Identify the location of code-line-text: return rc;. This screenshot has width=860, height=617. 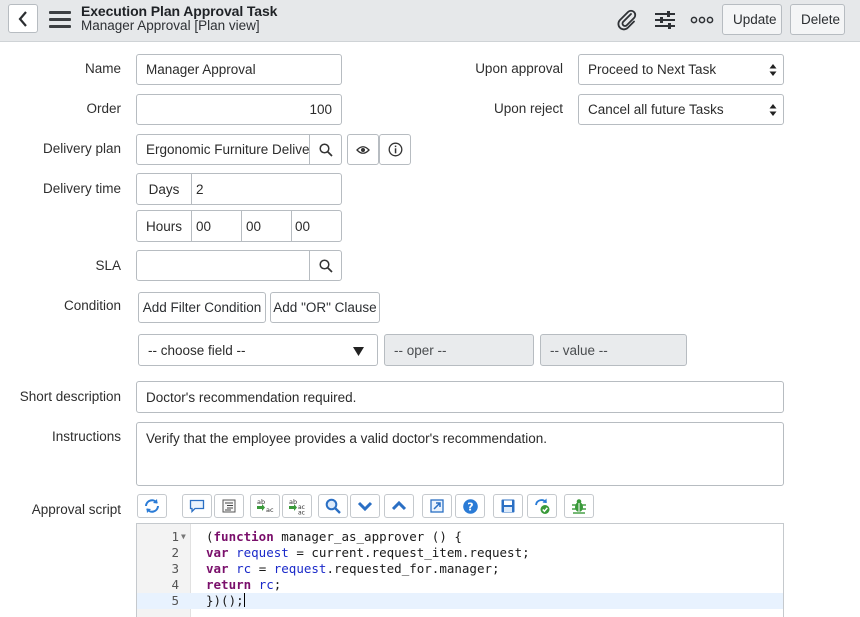
(244, 584).